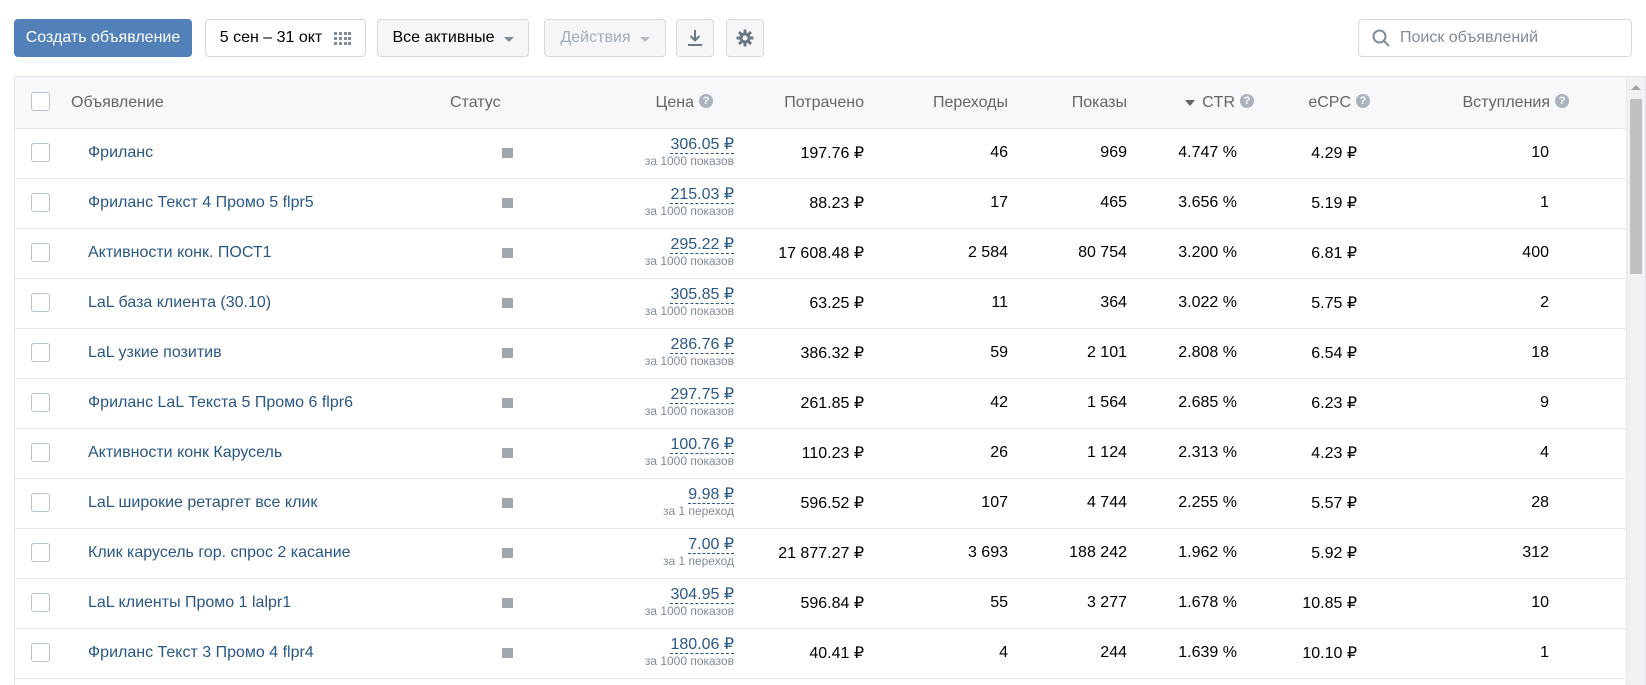 The image size is (1646, 685). Describe the element at coordinates (1207, 452) in the screenshot. I see `ctr-cell: 2.313 %` at that location.